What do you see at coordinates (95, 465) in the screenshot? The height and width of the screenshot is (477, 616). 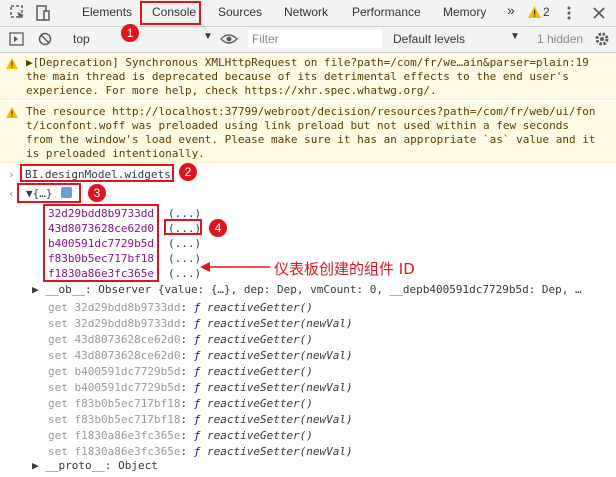 I see `proto-line: ▶ __proto__: Object` at bounding box center [95, 465].